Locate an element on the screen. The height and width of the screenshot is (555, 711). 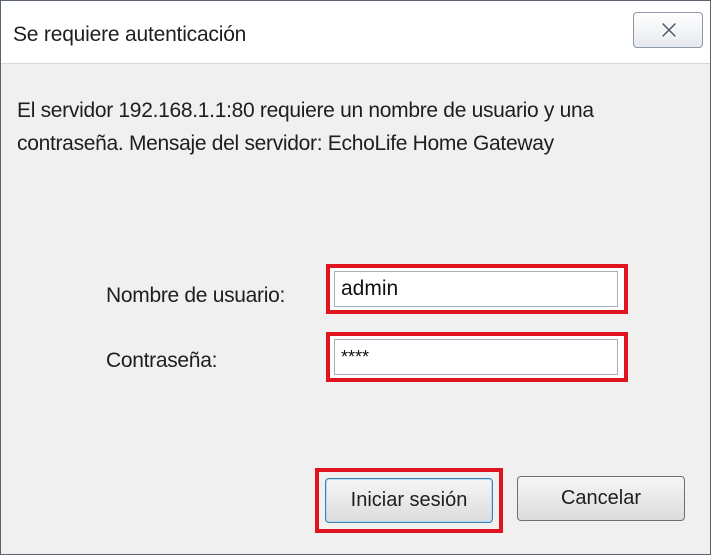
username-label: Nombre de usuario: is located at coordinates (196, 295).